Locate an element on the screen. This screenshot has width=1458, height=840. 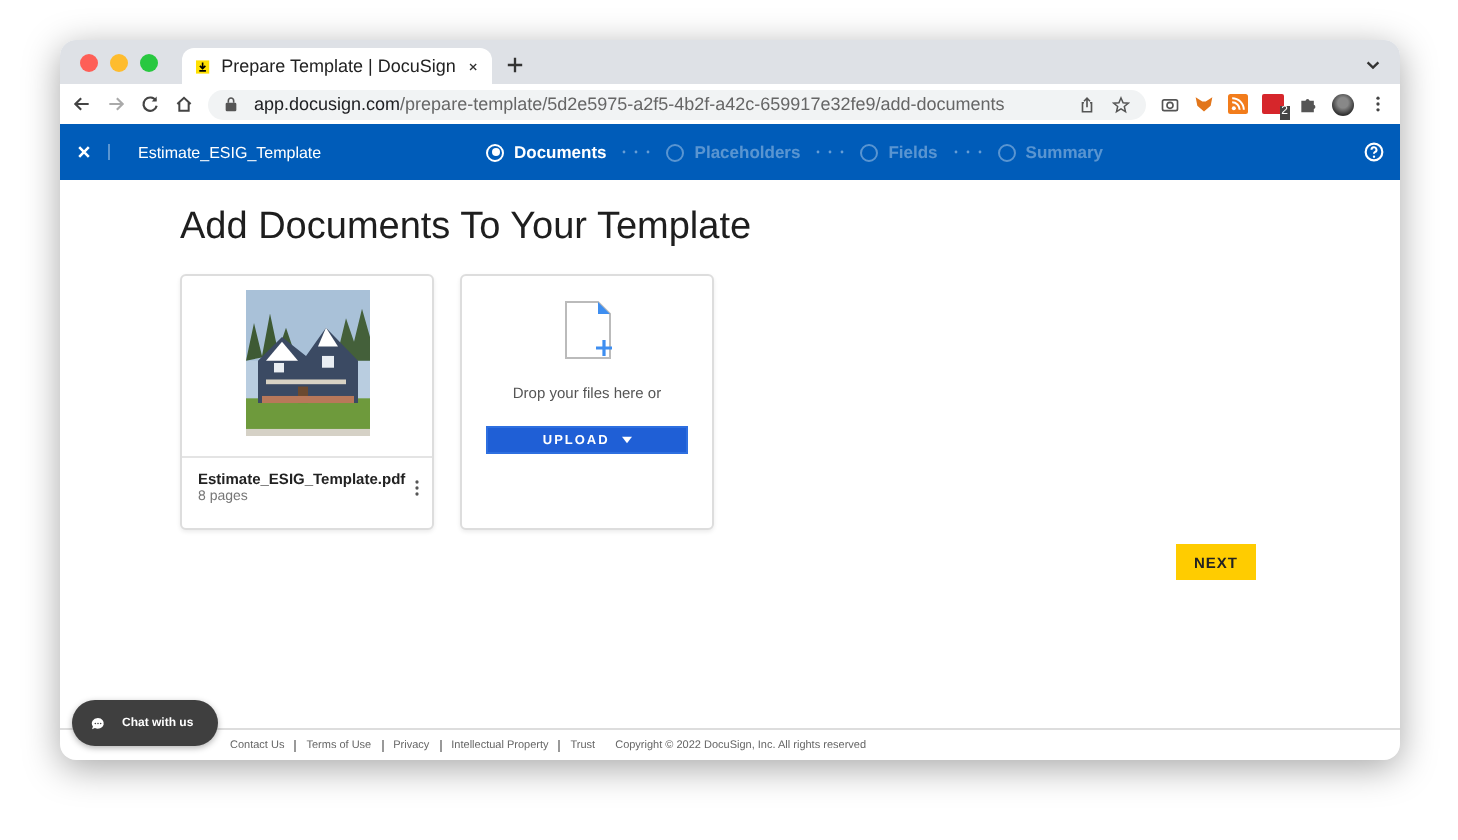
tab-title: Prepare Template | DocuSign is located at coordinates (338, 66).